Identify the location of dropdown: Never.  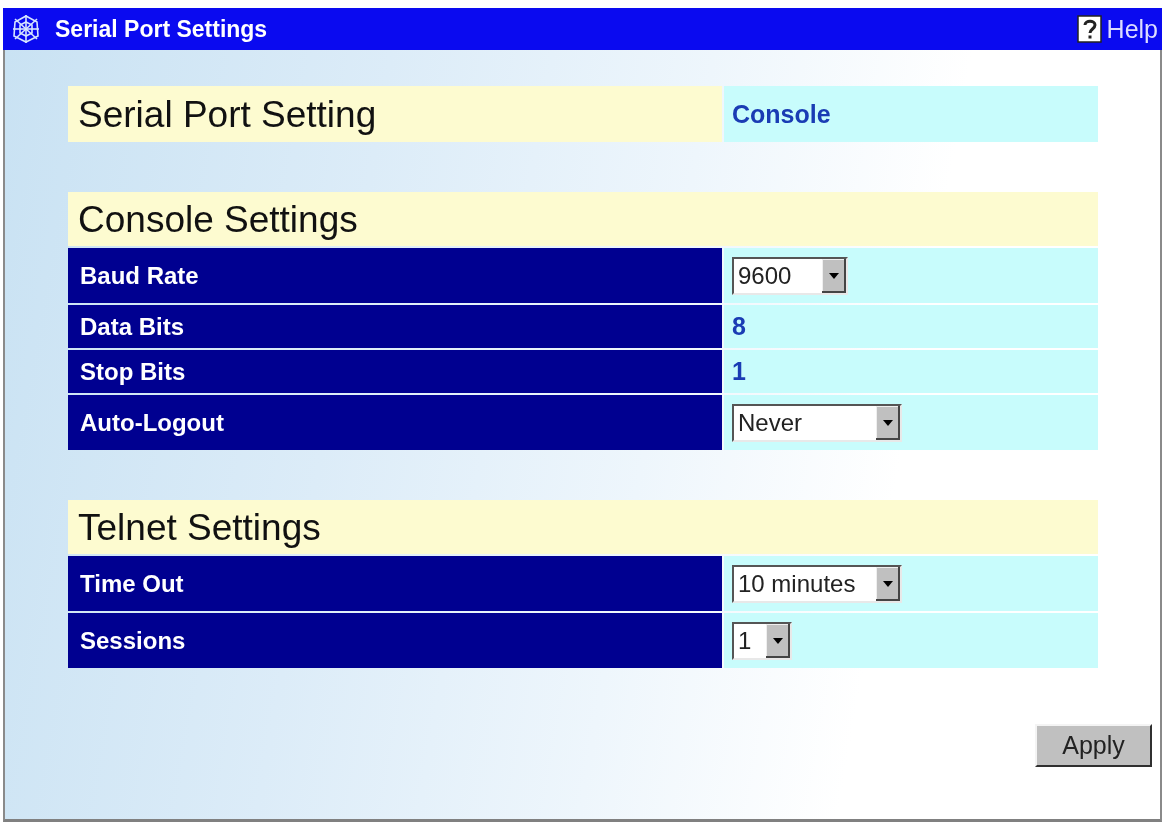
(817, 422).